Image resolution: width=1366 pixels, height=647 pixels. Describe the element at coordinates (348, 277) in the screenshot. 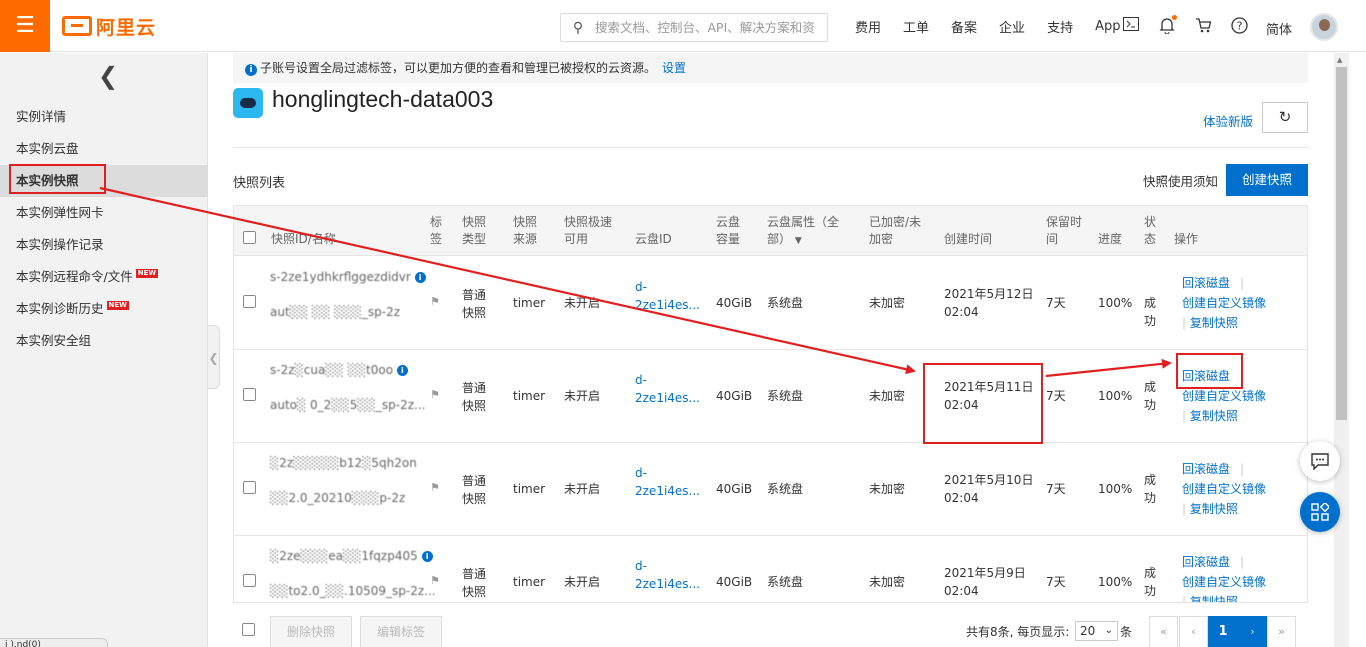

I see `snapshot-id: s-2ze1ydhkrflggezdidvr i` at that location.